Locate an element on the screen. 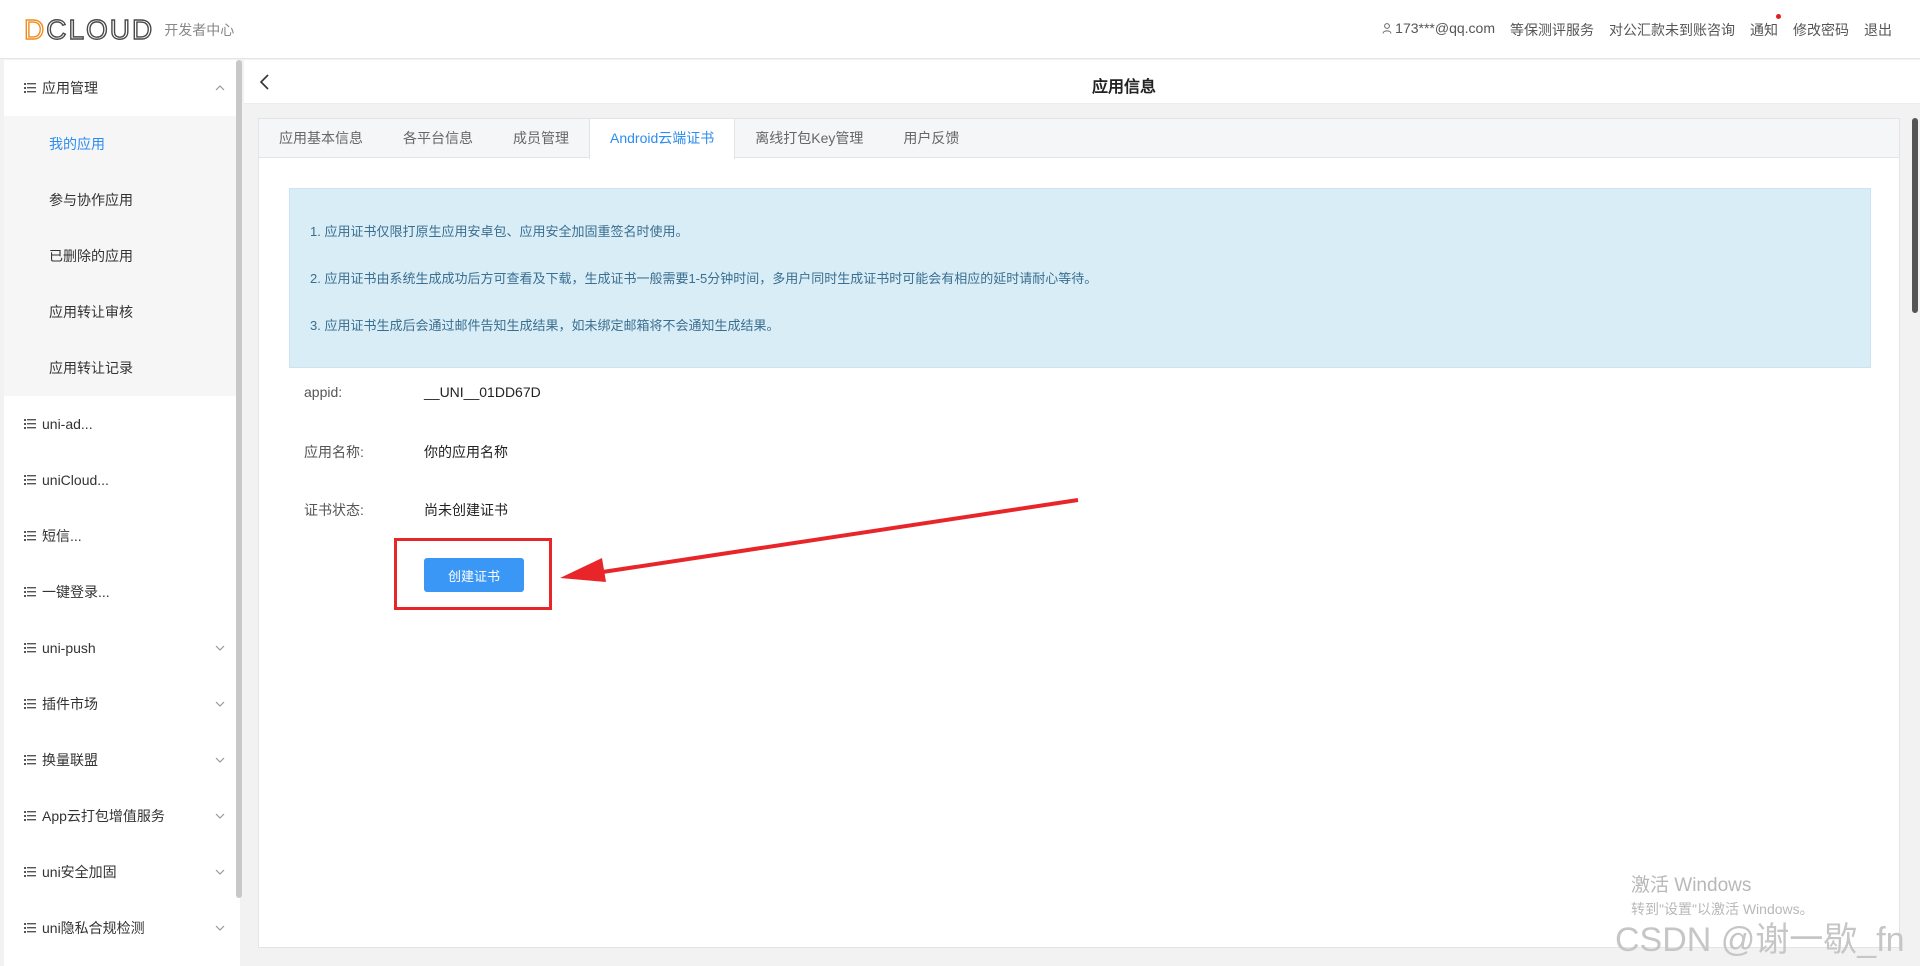  sidebar-item-transfer-review: 应用转让审核 is located at coordinates (122, 312).